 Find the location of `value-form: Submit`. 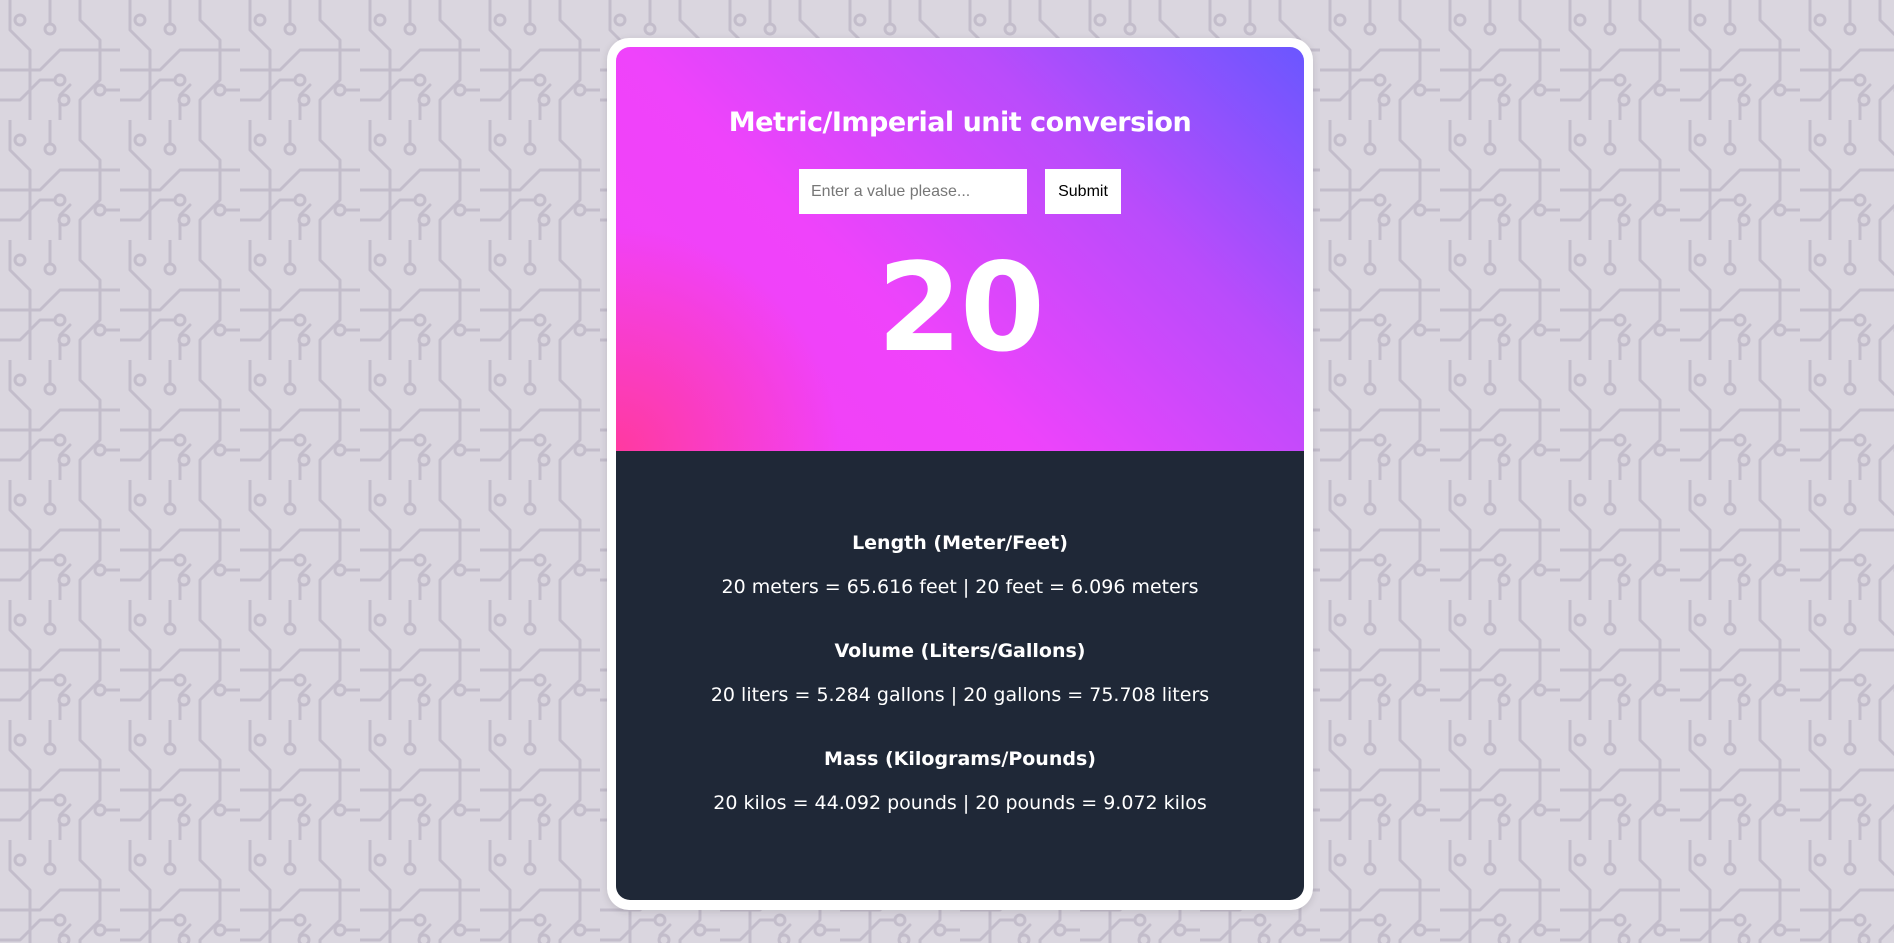

value-form: Submit is located at coordinates (960, 191).